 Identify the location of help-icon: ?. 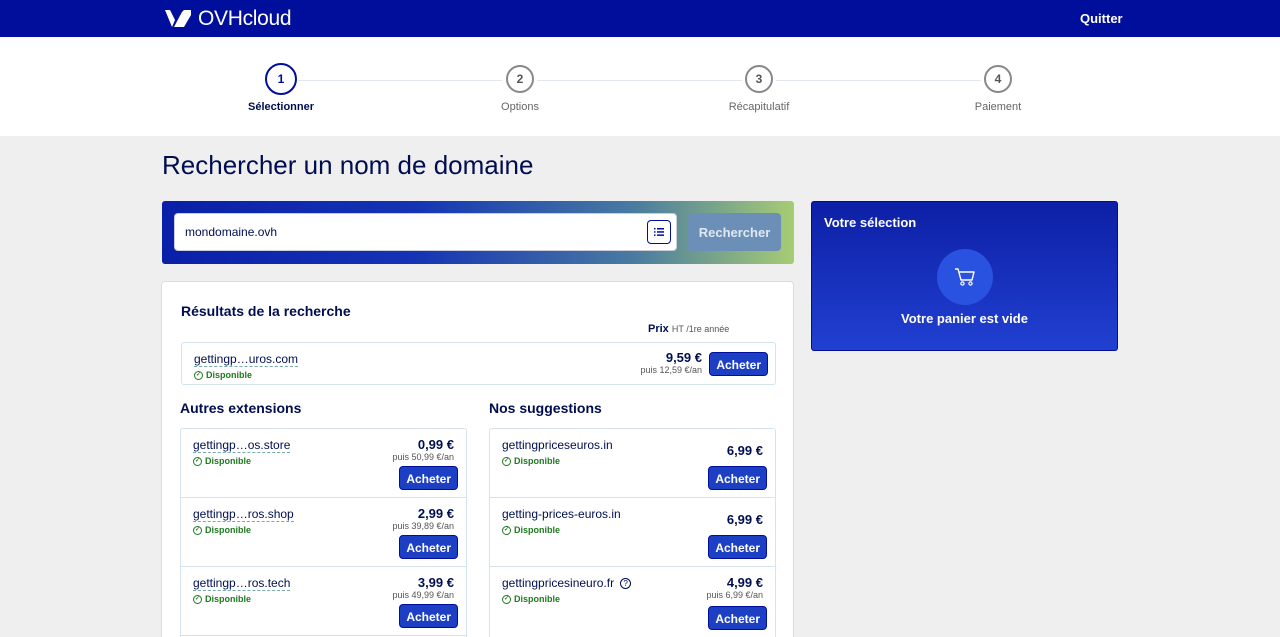
(626, 583).